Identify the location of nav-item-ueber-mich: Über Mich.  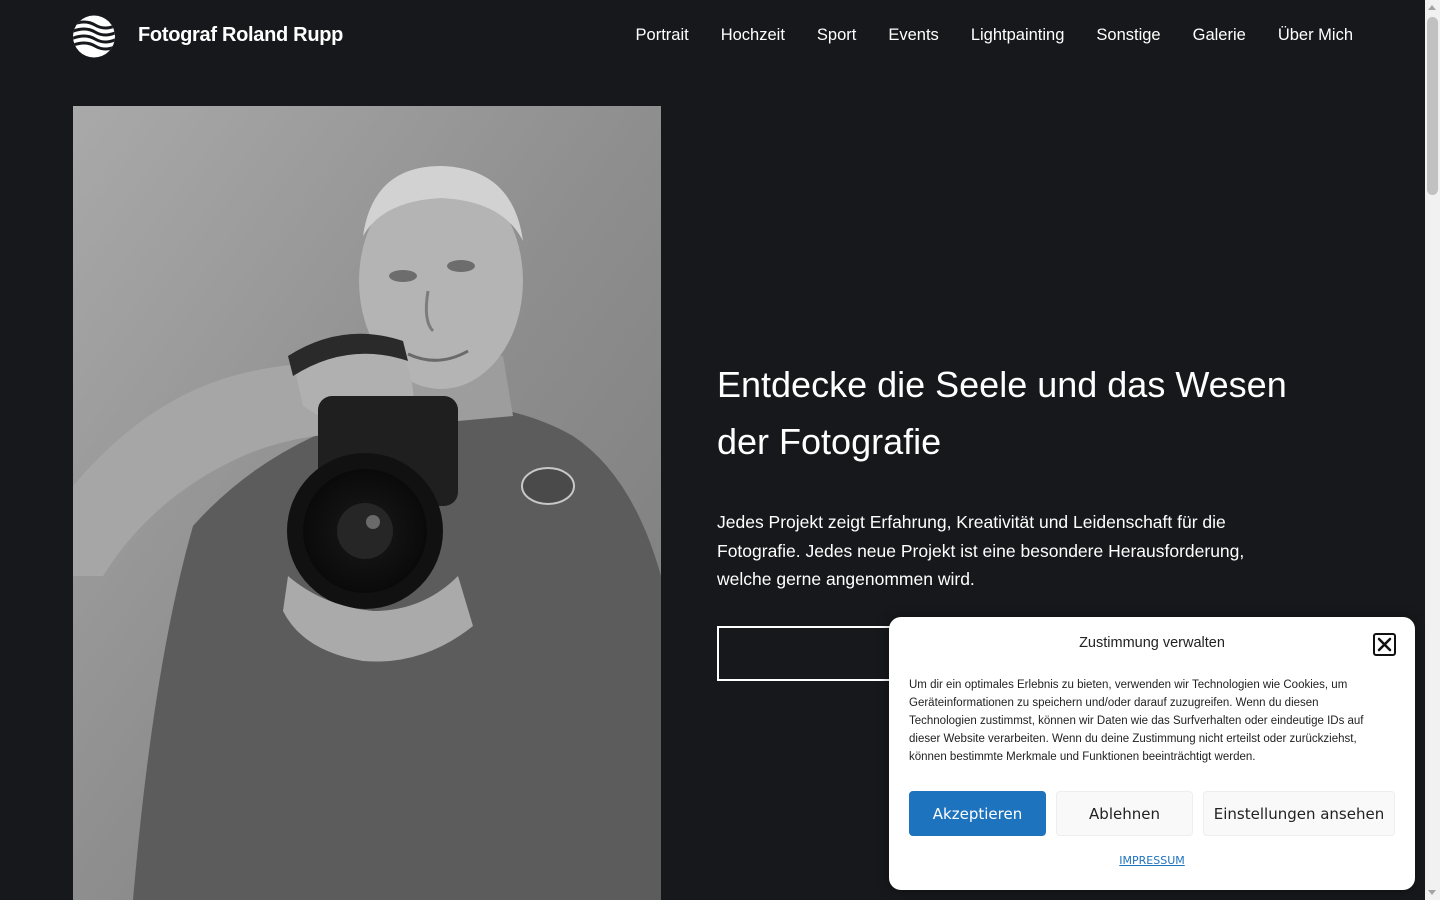
(1315, 35).